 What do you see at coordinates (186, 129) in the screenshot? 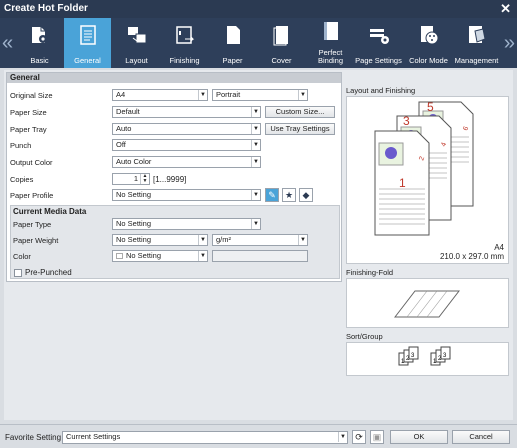
I see `paper-tray-select: Auto ▼` at bounding box center [186, 129].